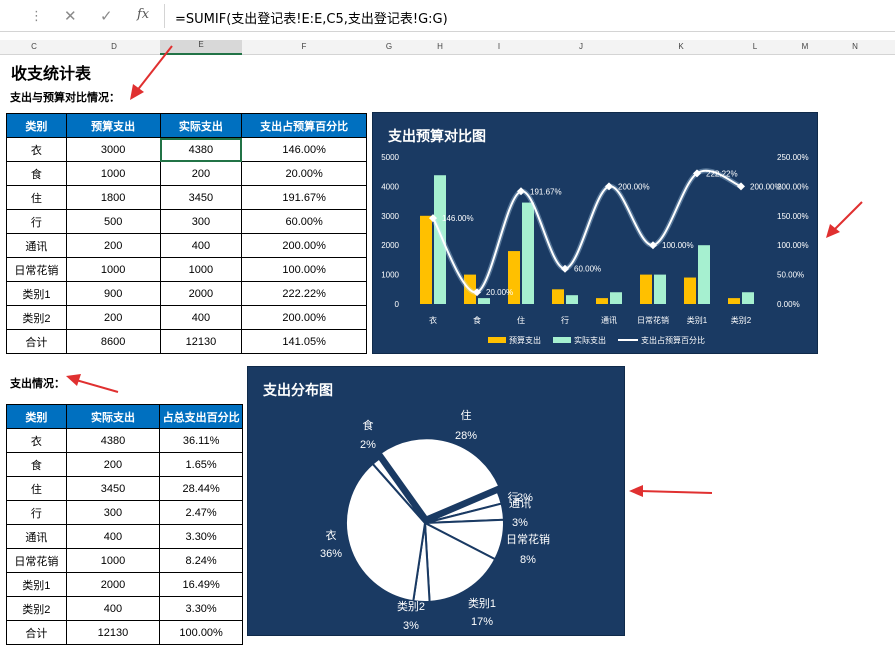 This screenshot has height=645, width=895. I want to click on table-cell: 2.47%, so click(201, 512).